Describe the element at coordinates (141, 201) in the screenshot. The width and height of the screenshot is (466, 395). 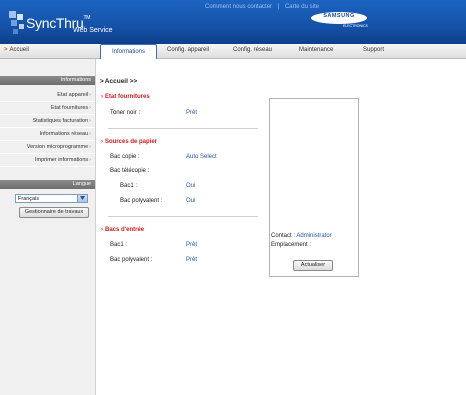
I see `multipurpose-tray-label: Bac polyvalent :` at that location.